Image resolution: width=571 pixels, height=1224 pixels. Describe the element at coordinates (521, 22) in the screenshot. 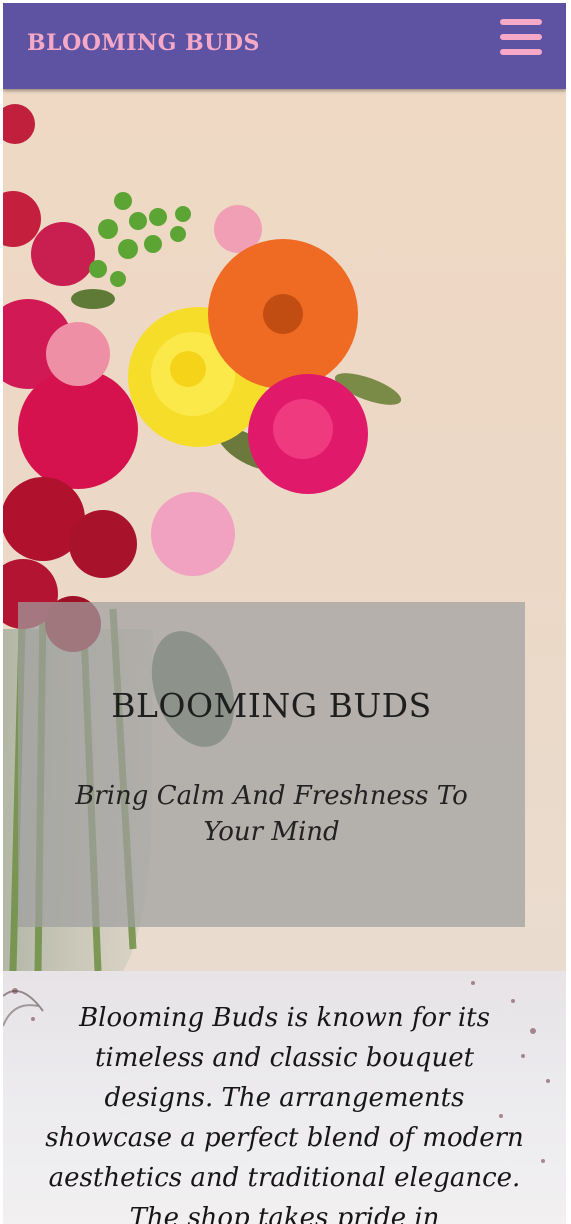

I see `menu-bar-top` at that location.